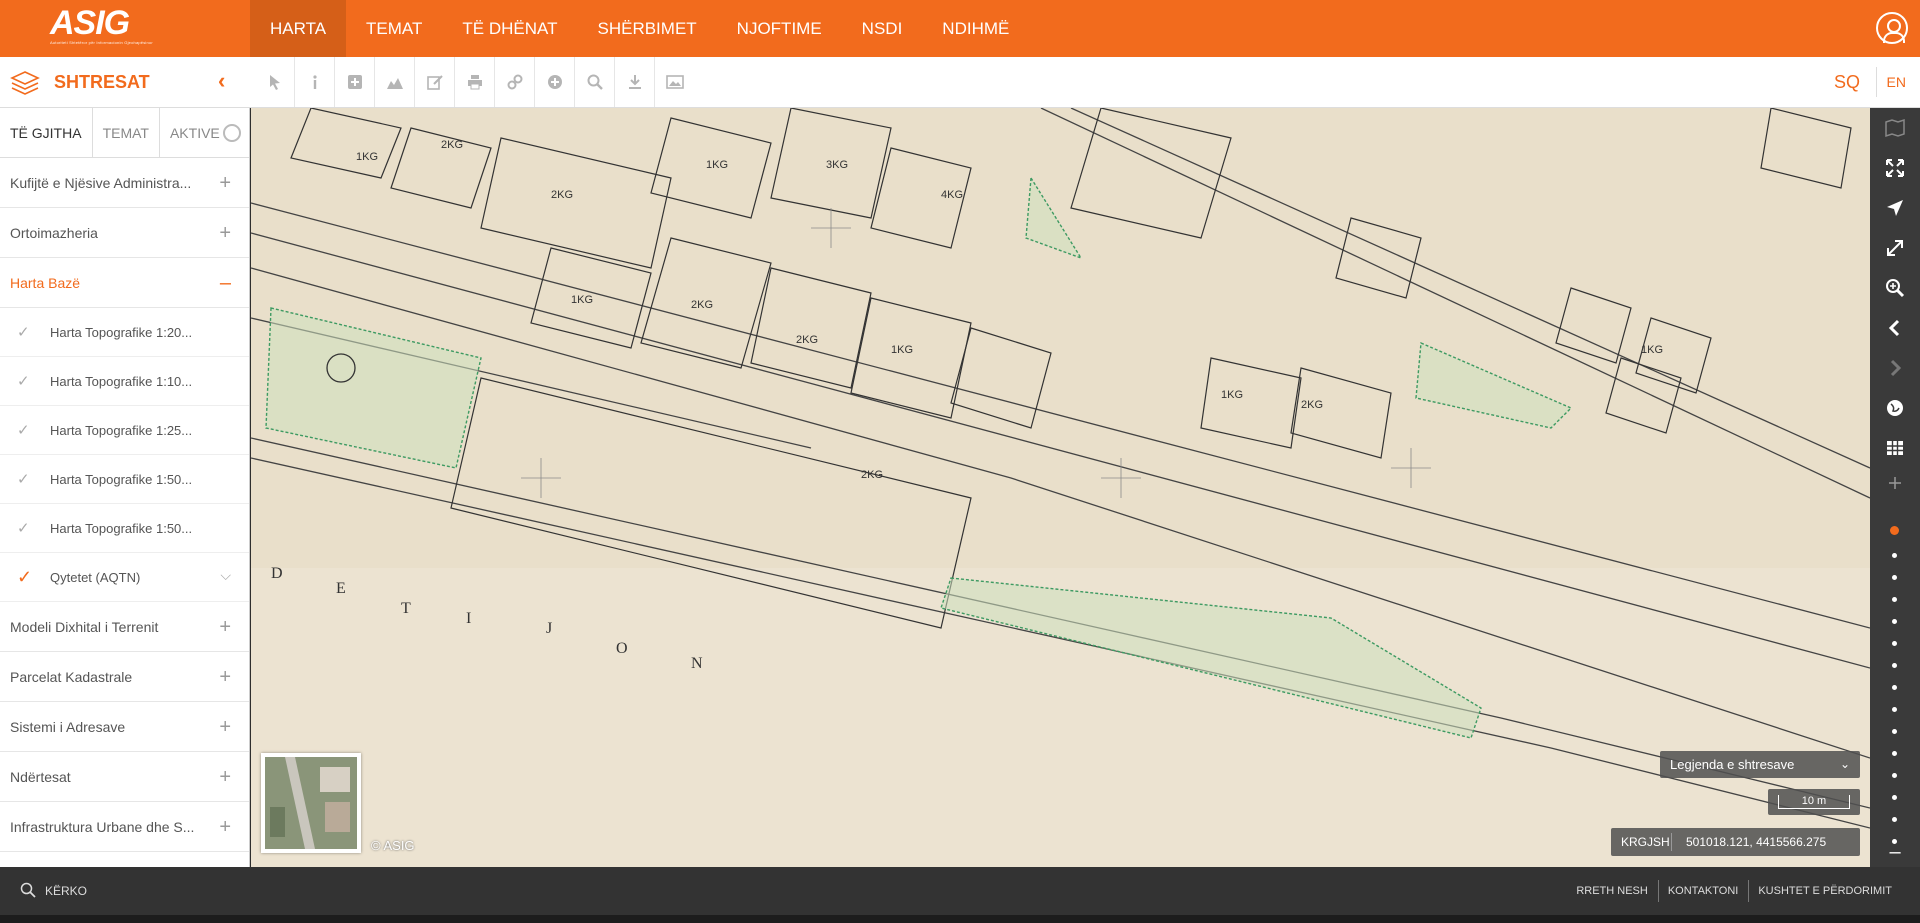  Describe the element at coordinates (779, 28) in the screenshot. I see `nav-item-njoftime: NJOFTIME` at that location.